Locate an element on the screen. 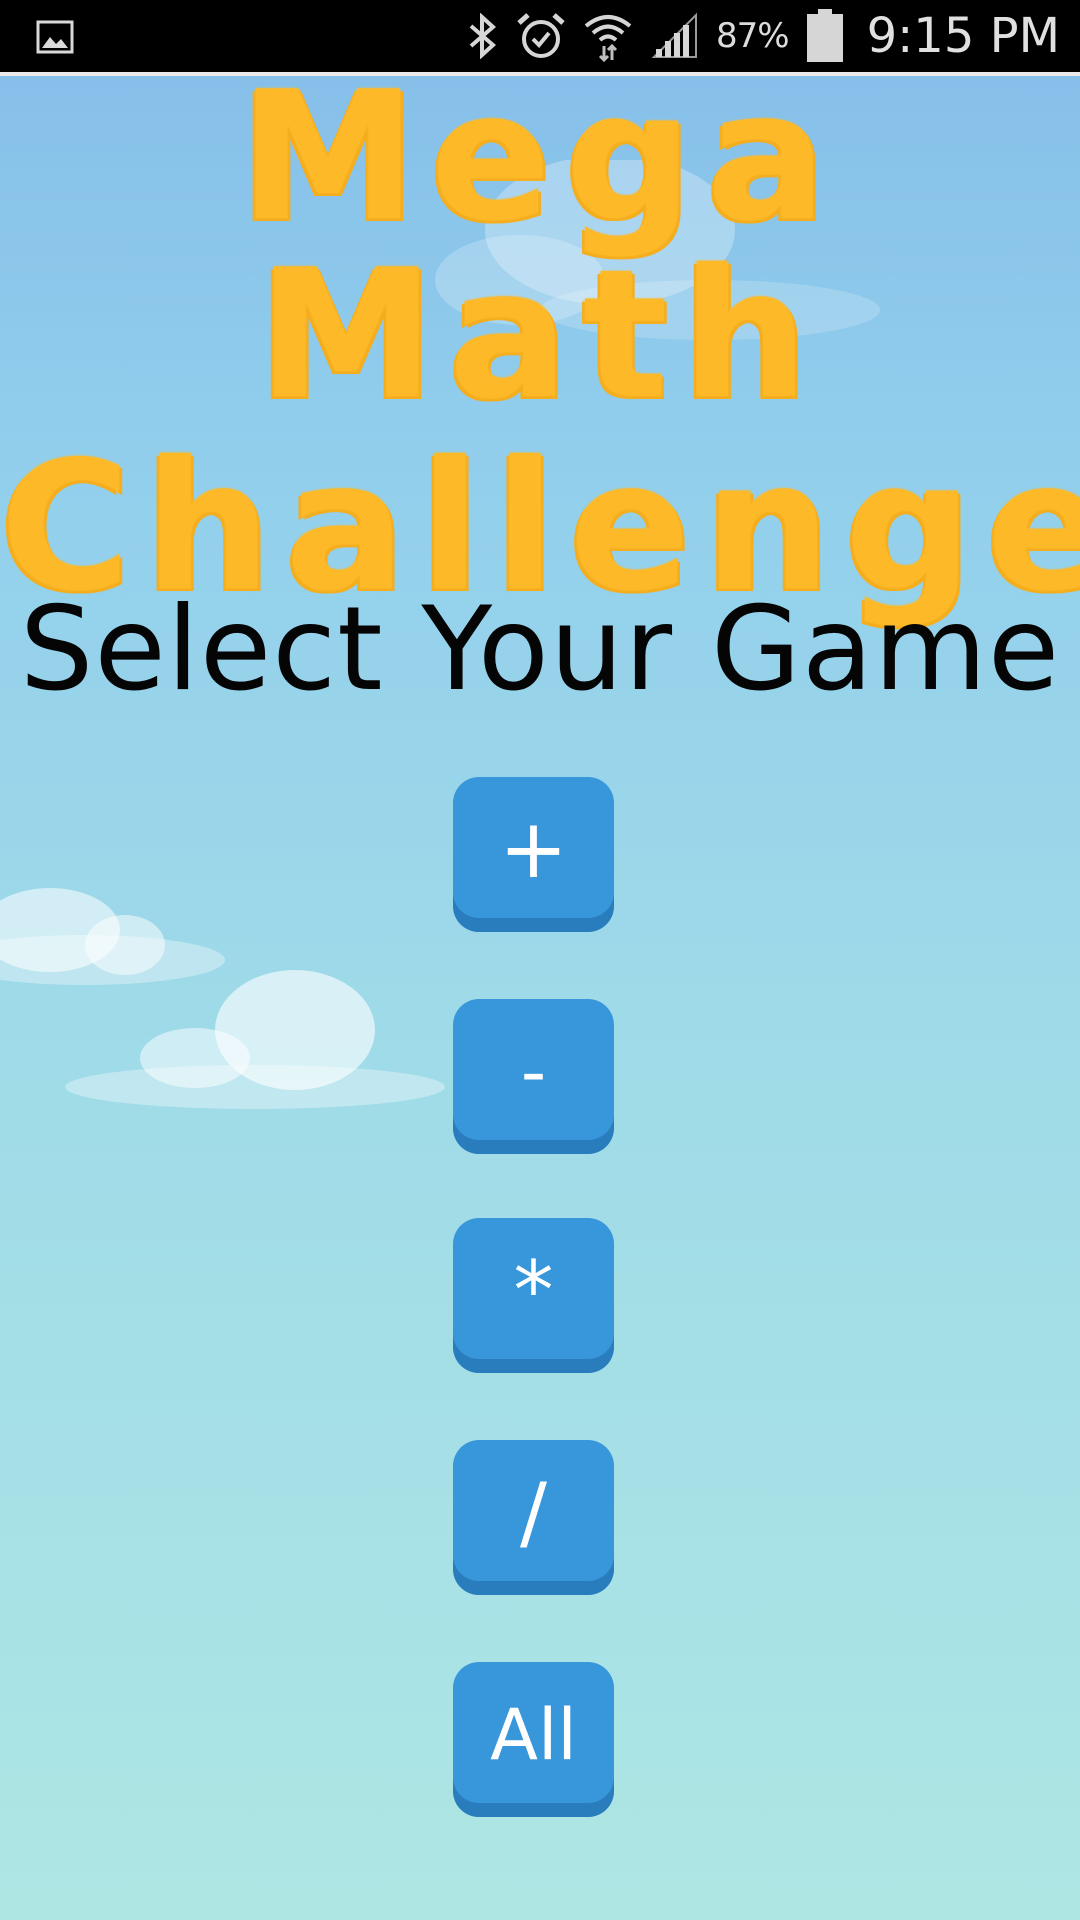  all-operations-button: All is located at coordinates (533, 1739).